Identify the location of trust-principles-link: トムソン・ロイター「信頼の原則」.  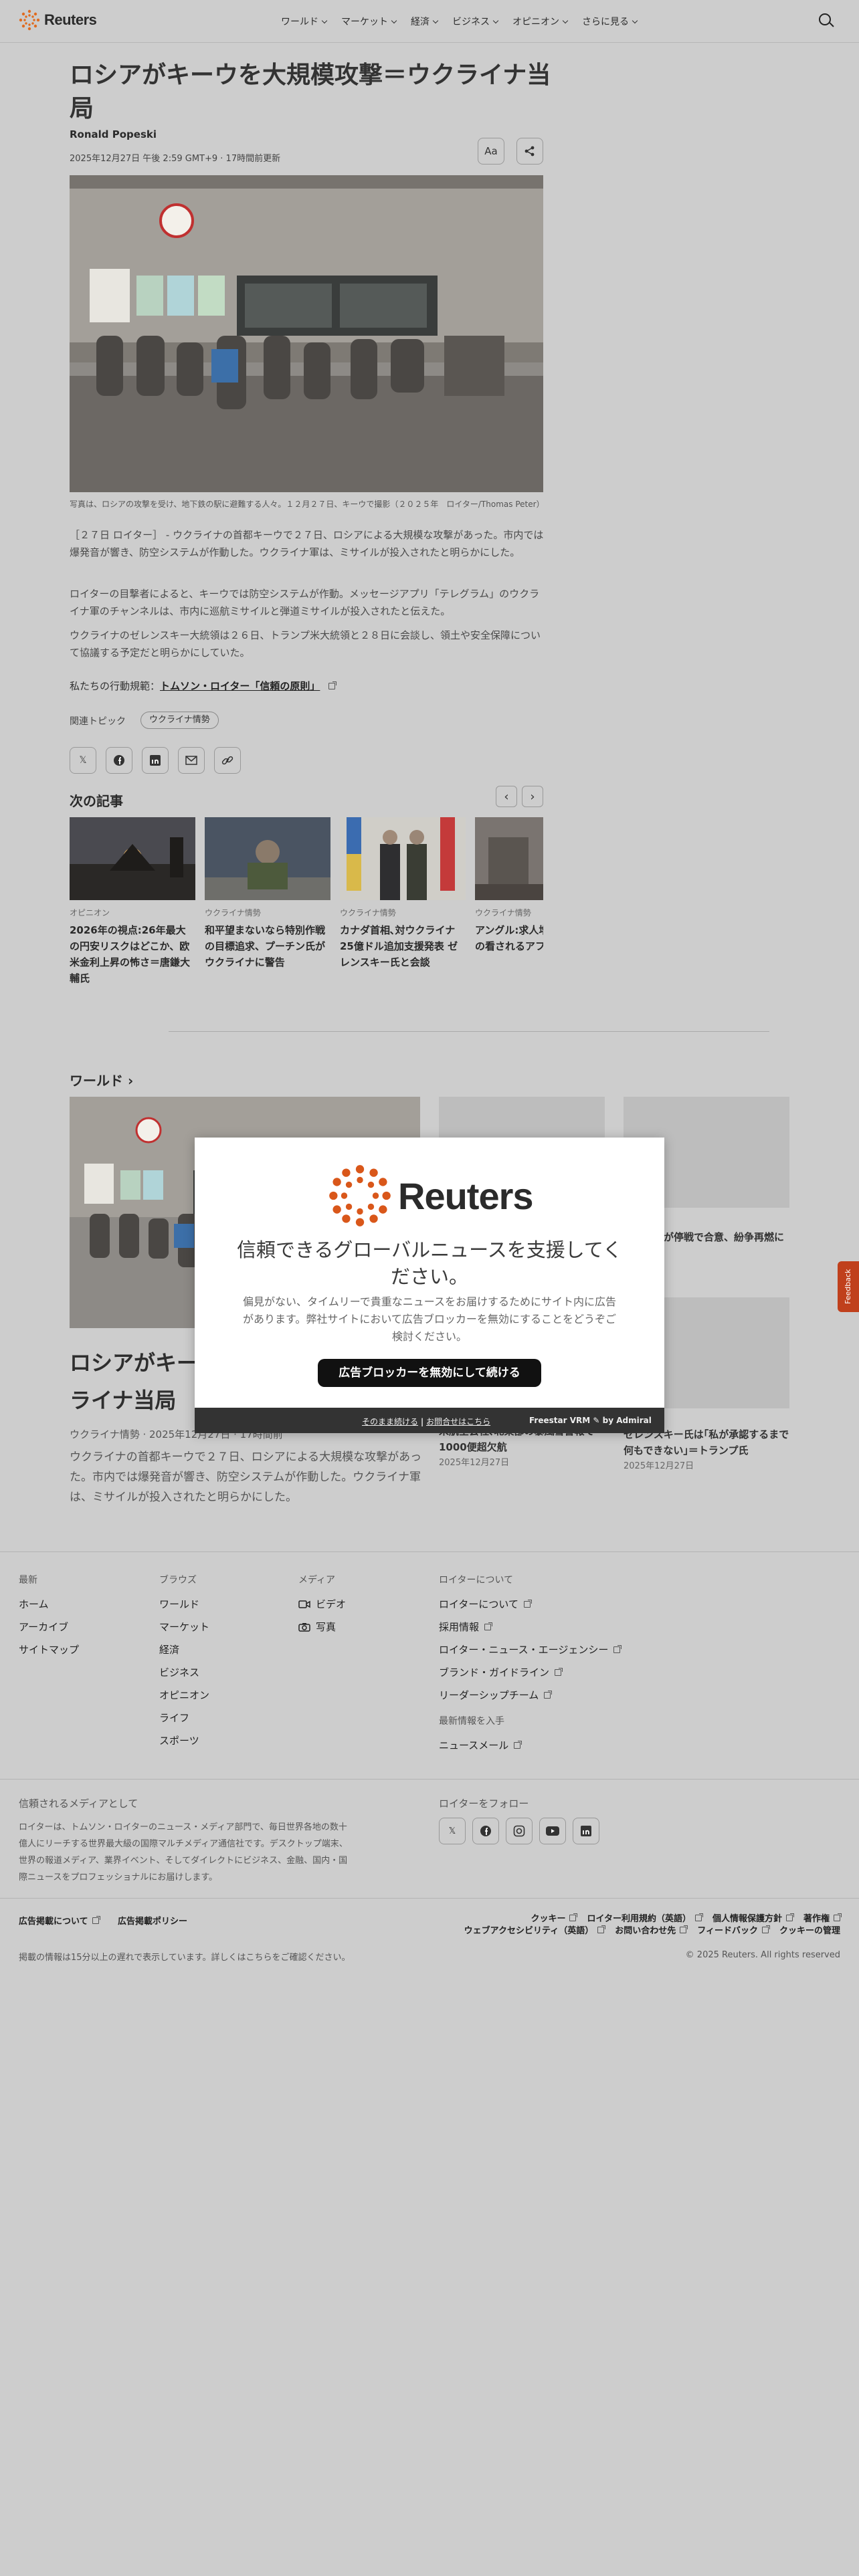
(240, 686).